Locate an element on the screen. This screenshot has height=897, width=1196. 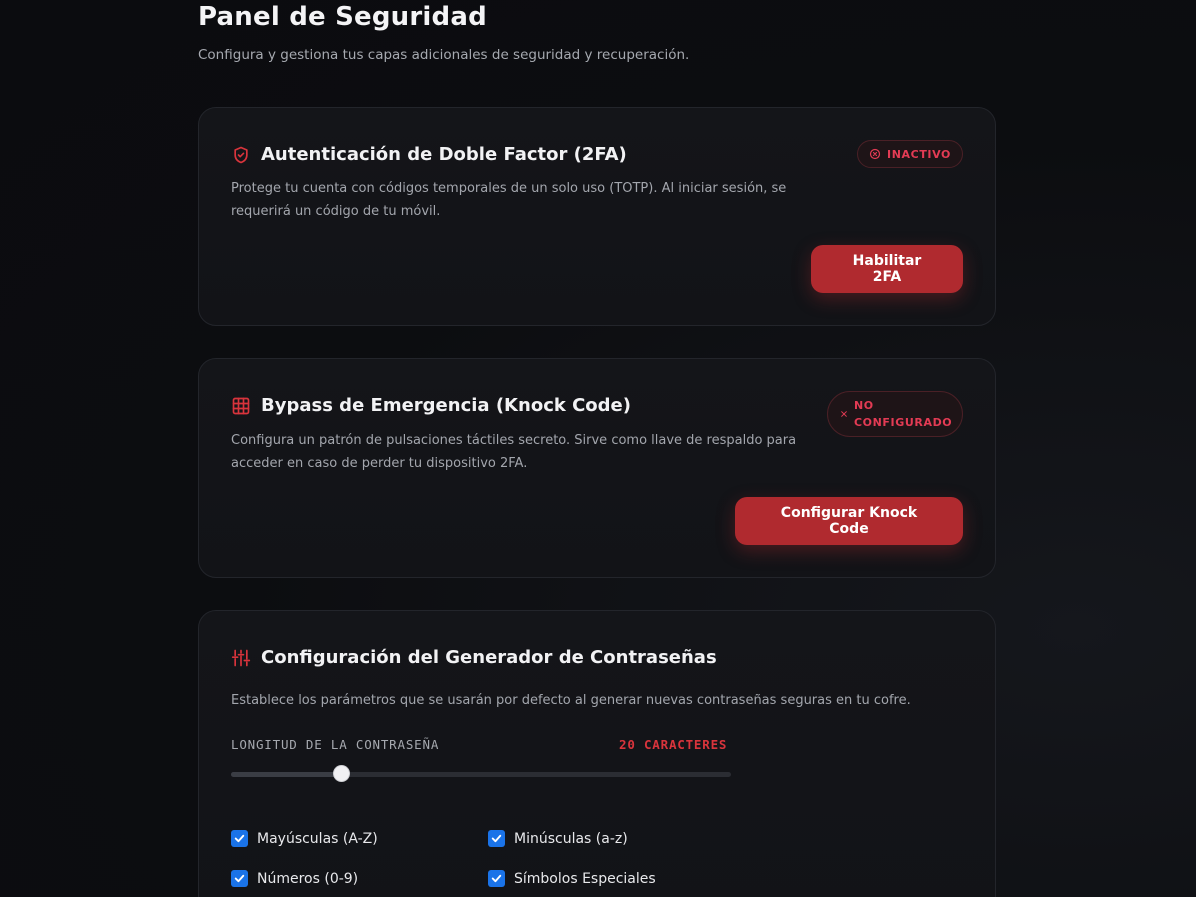
option-uppercase-label: Mayúsculas (A-Z) is located at coordinates (317, 838).